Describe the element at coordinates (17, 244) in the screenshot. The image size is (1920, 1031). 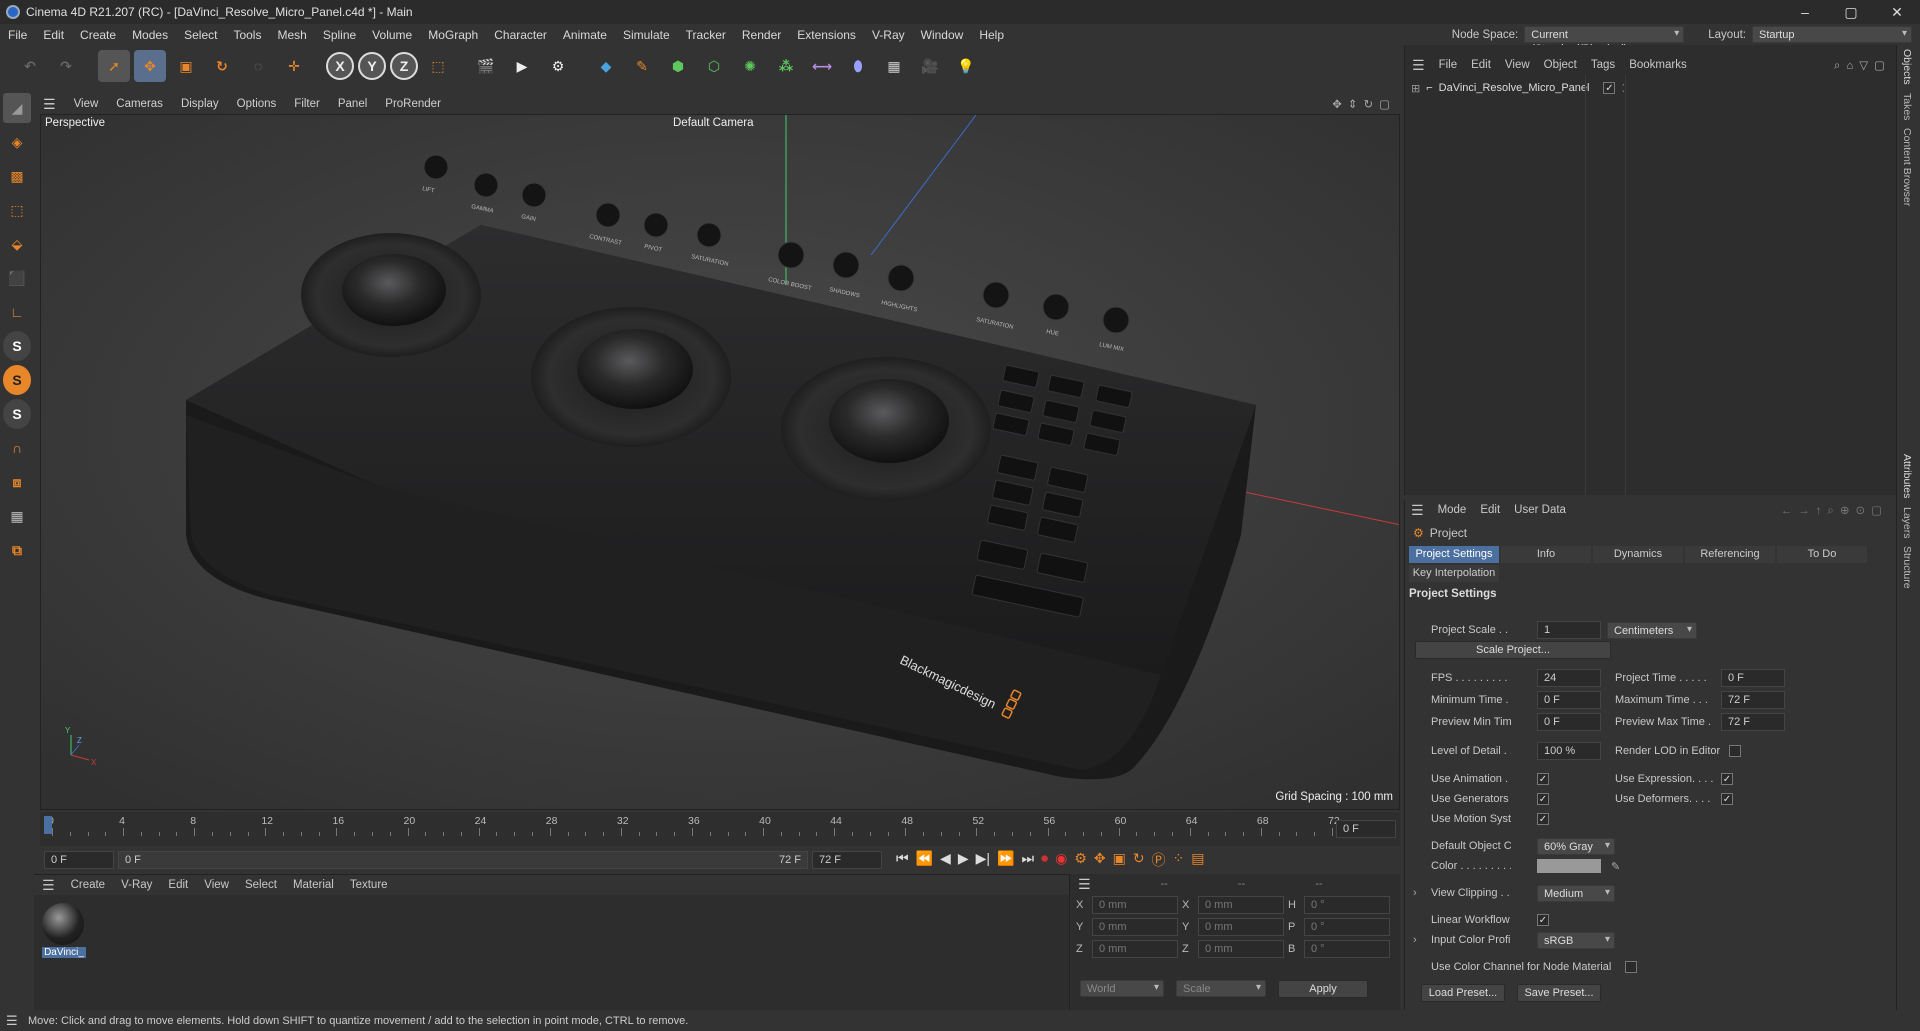
I see `edges-mode-icon: ⬙` at that location.